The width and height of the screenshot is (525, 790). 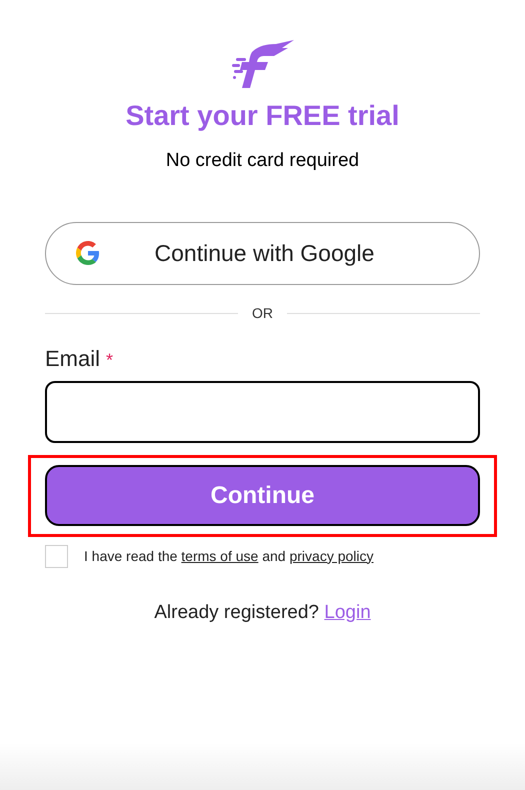 What do you see at coordinates (88, 253) in the screenshot?
I see `google-icon` at bounding box center [88, 253].